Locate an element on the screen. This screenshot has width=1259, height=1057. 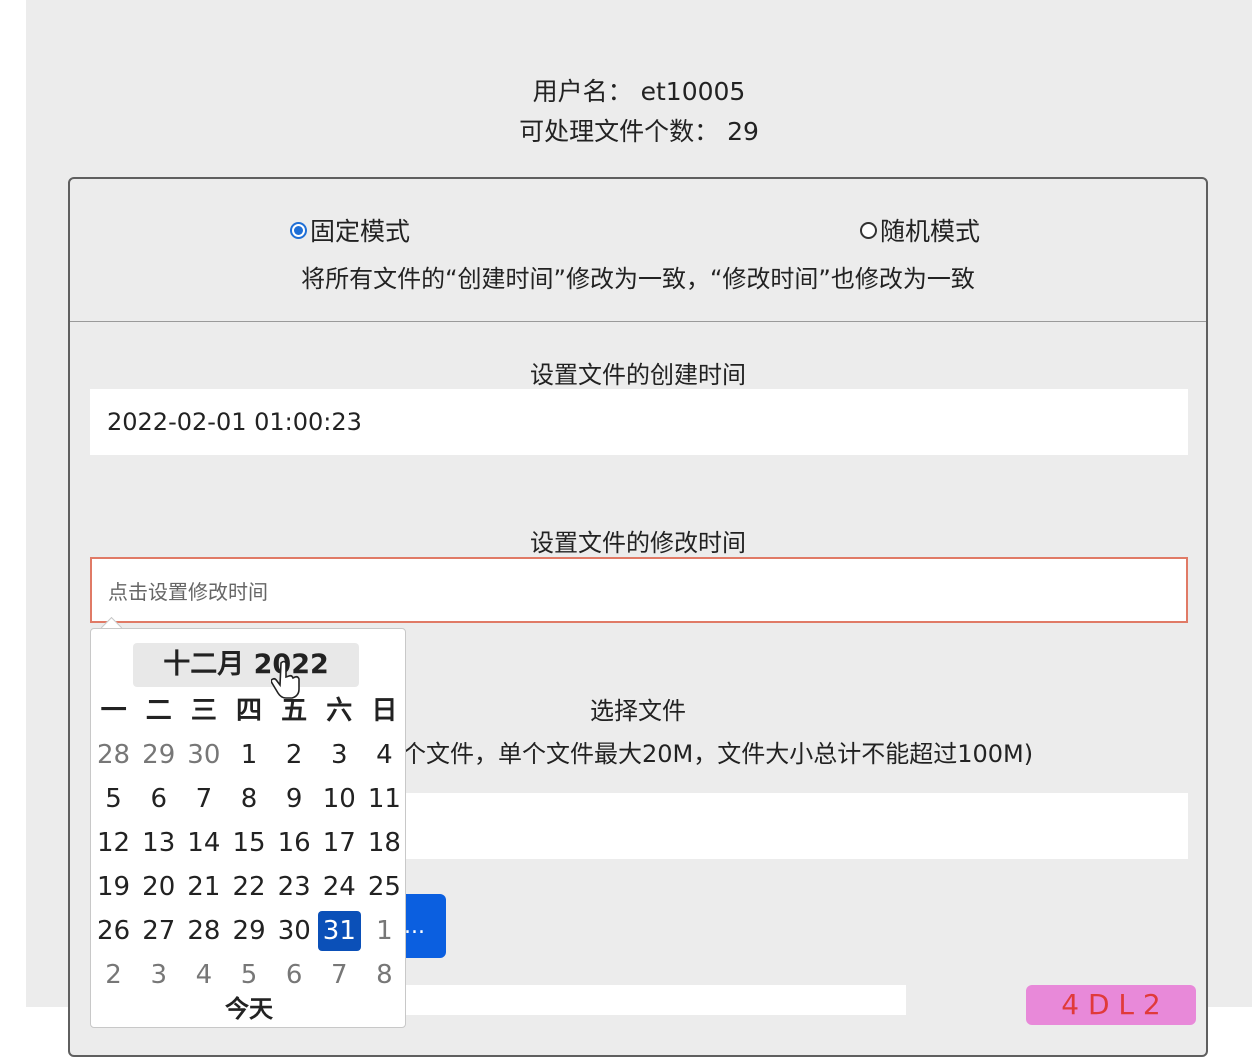
weekday-header-row: 一二三四五六日 is located at coordinates (249, 711).